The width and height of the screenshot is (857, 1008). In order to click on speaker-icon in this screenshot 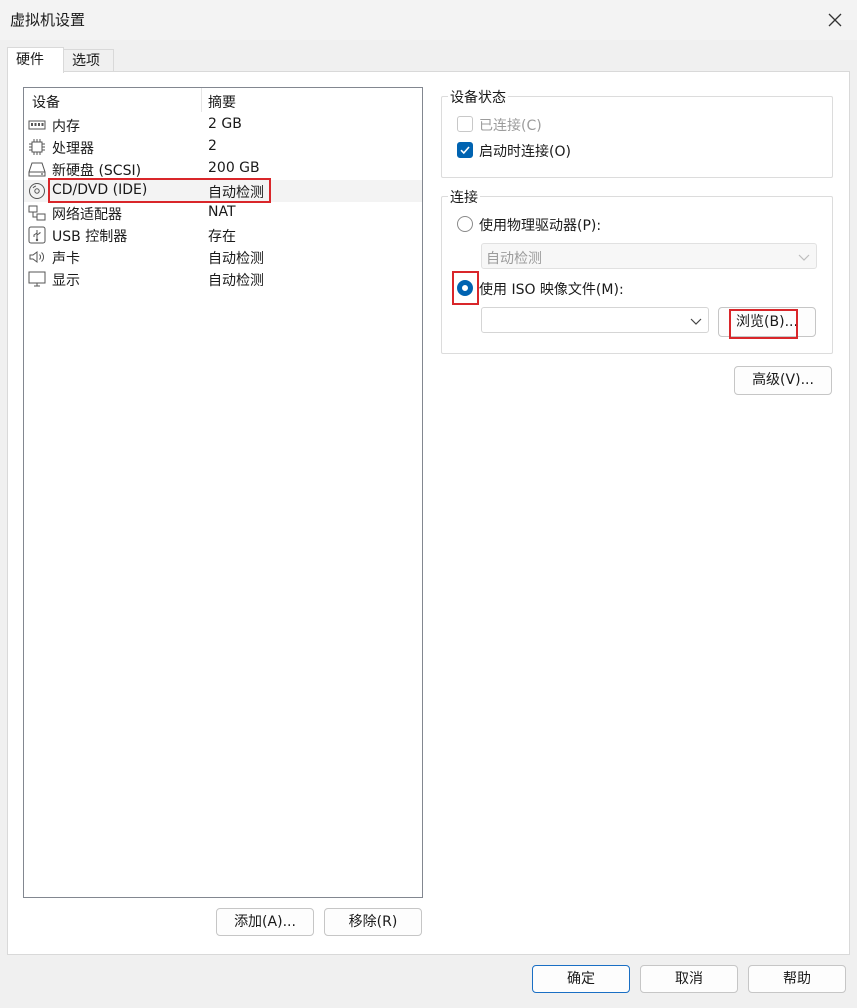, I will do `click(36, 257)`.